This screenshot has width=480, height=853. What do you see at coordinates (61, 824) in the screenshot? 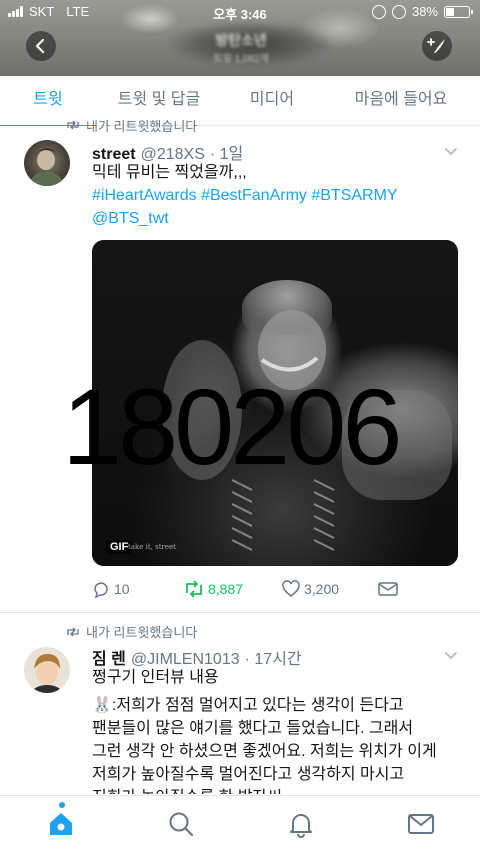
I see `home-icon` at bounding box center [61, 824].